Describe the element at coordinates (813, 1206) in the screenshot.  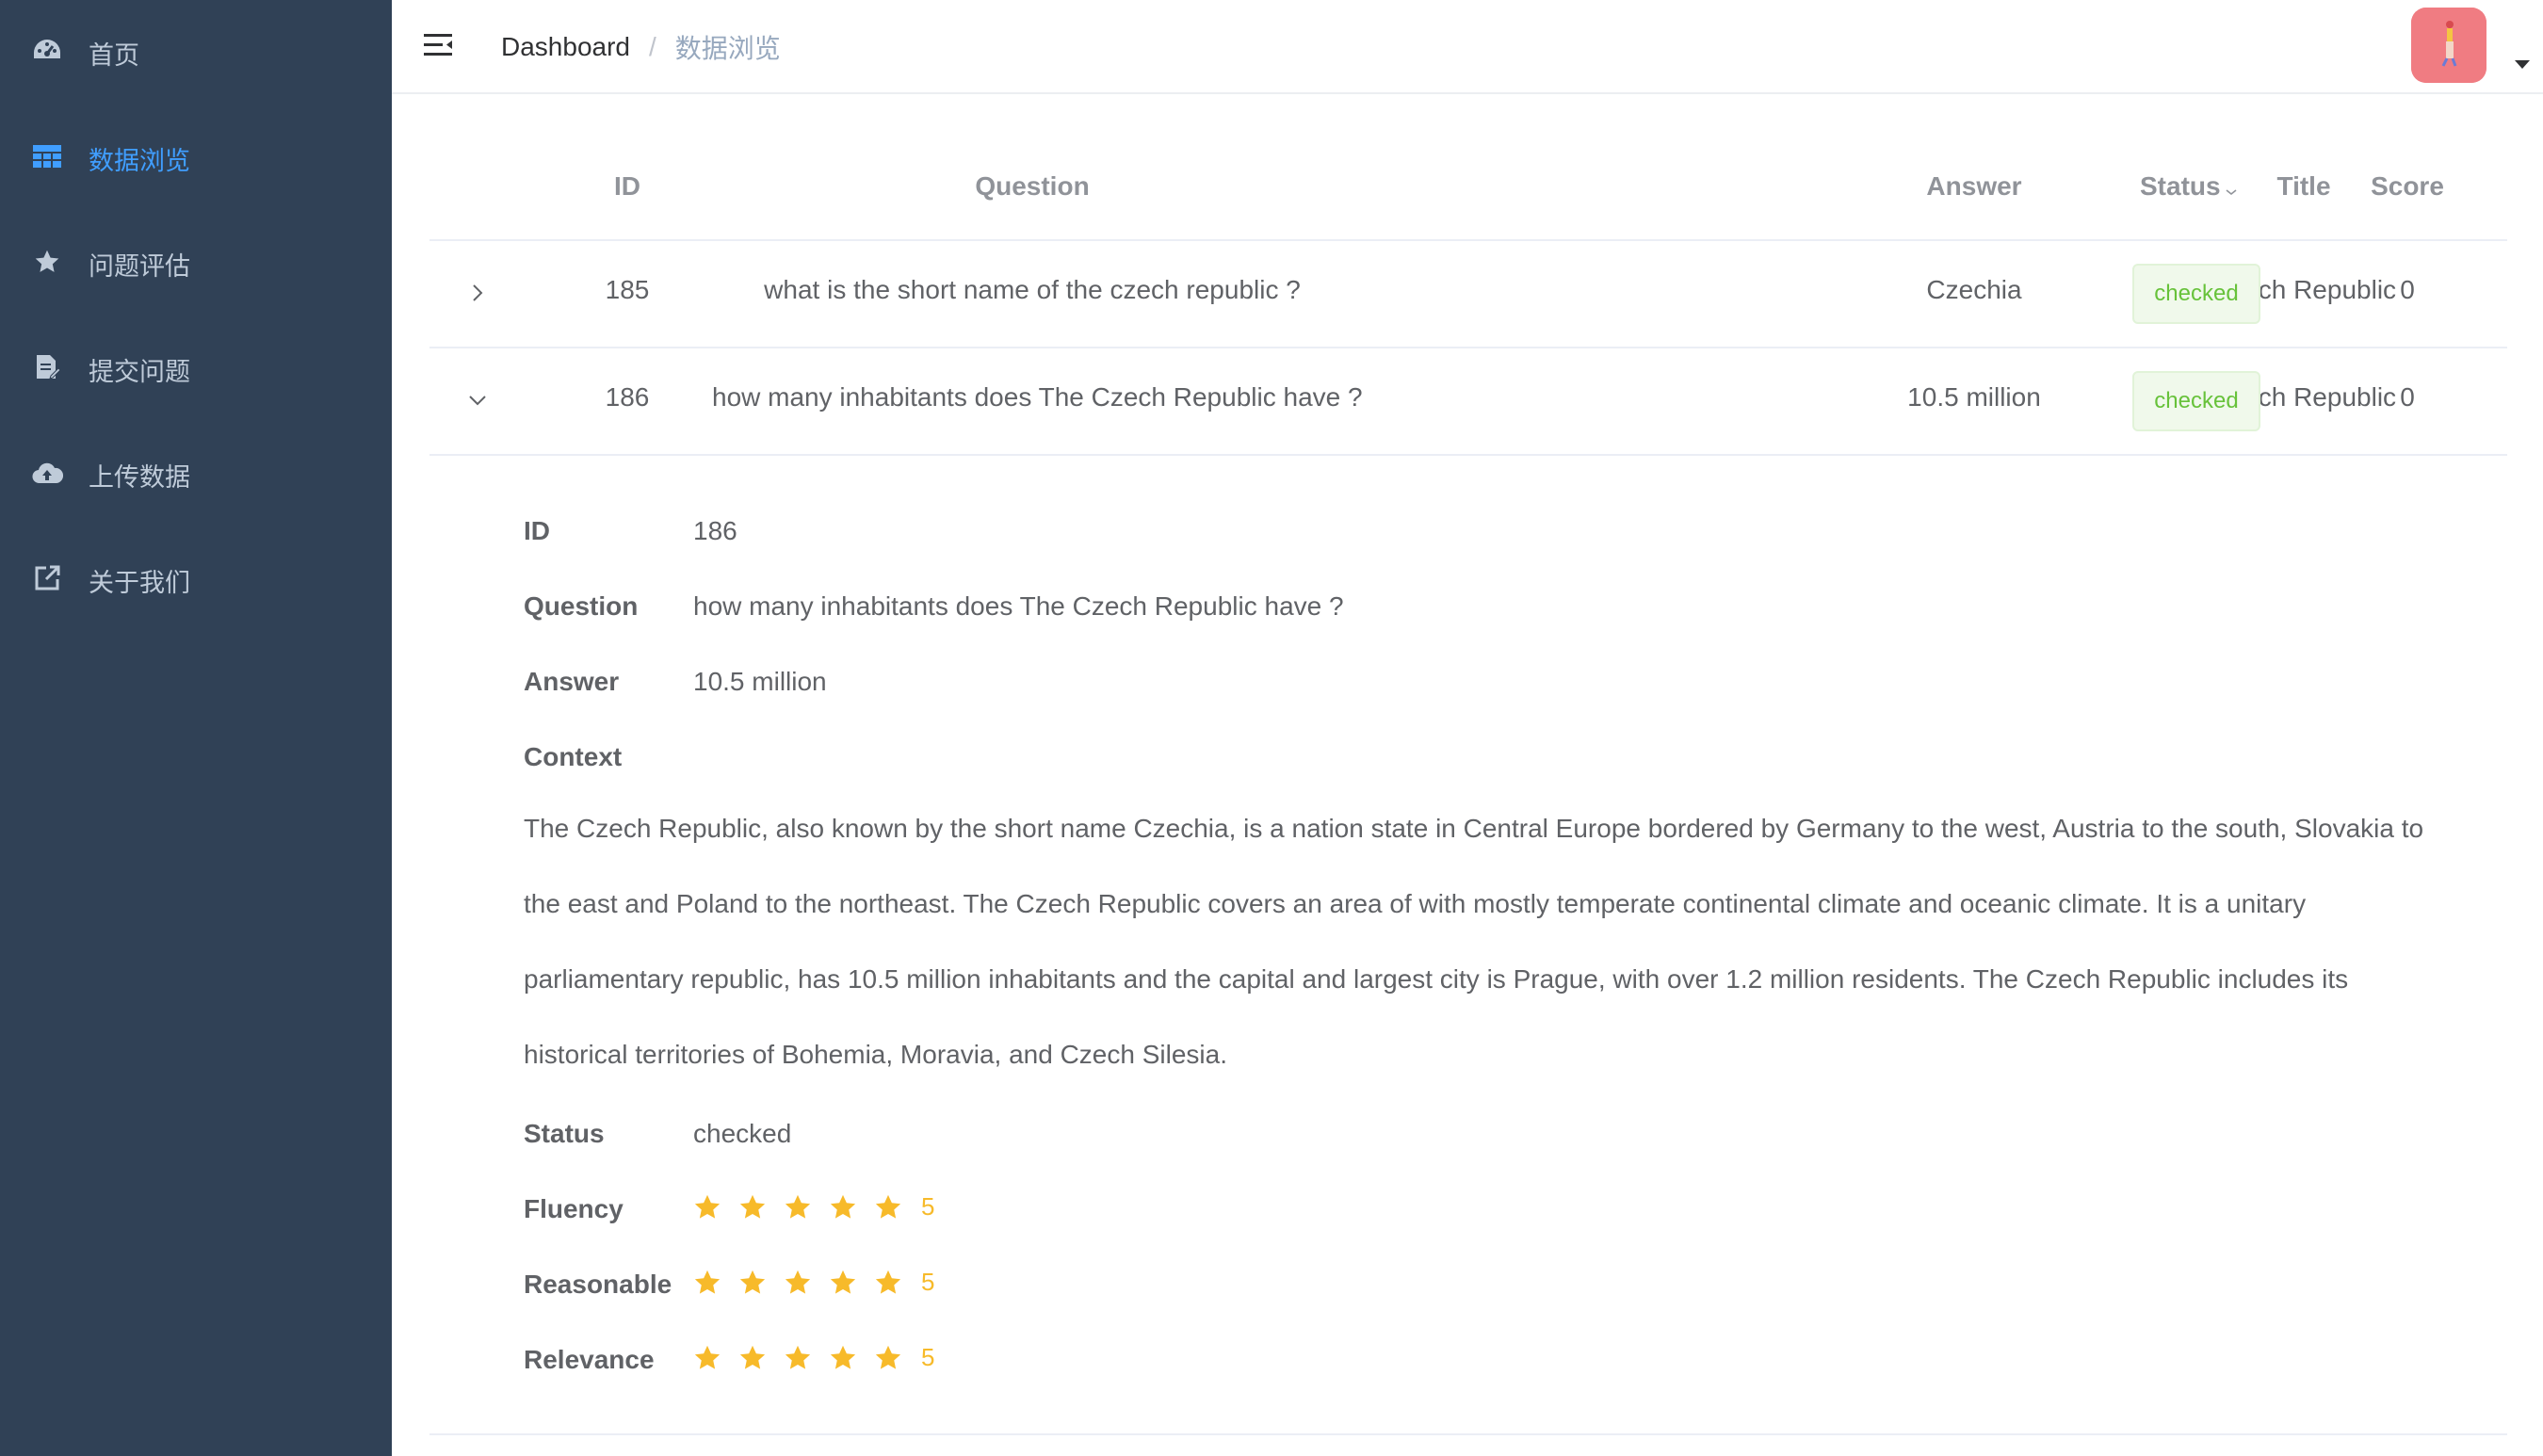
I see `fluency-rating: 5` at that location.